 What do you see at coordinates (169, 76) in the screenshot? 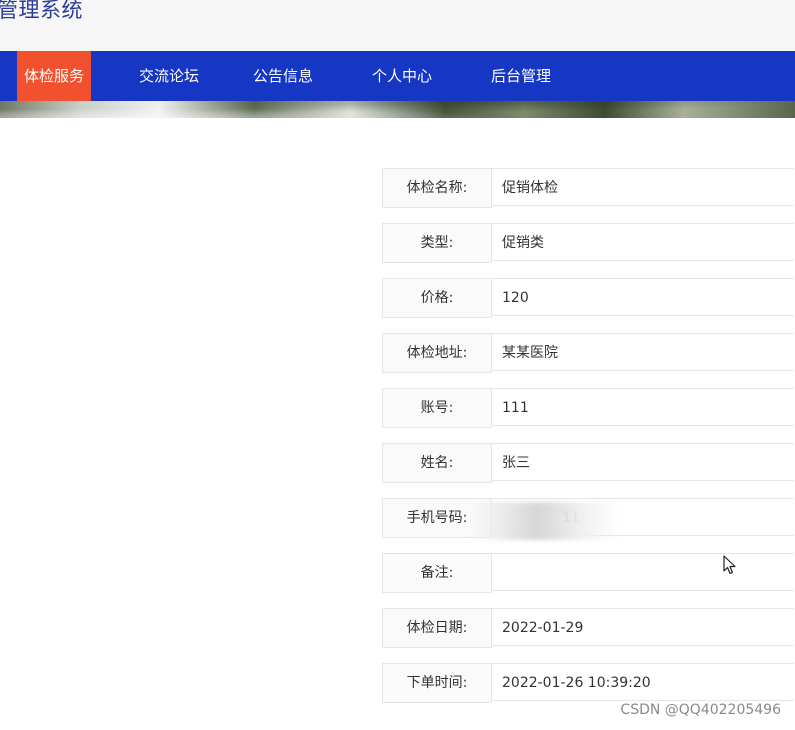
I see `nav-item-forum: 交流论坛` at bounding box center [169, 76].